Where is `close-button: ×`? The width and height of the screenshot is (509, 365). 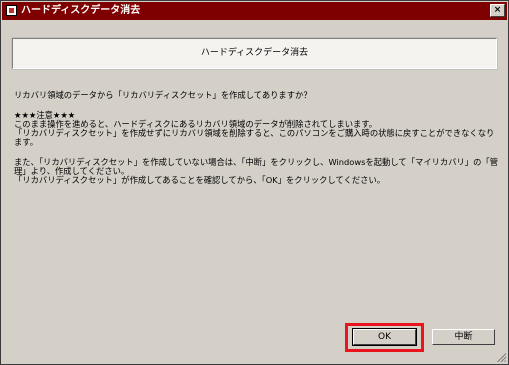 close-button: × is located at coordinates (497, 10).